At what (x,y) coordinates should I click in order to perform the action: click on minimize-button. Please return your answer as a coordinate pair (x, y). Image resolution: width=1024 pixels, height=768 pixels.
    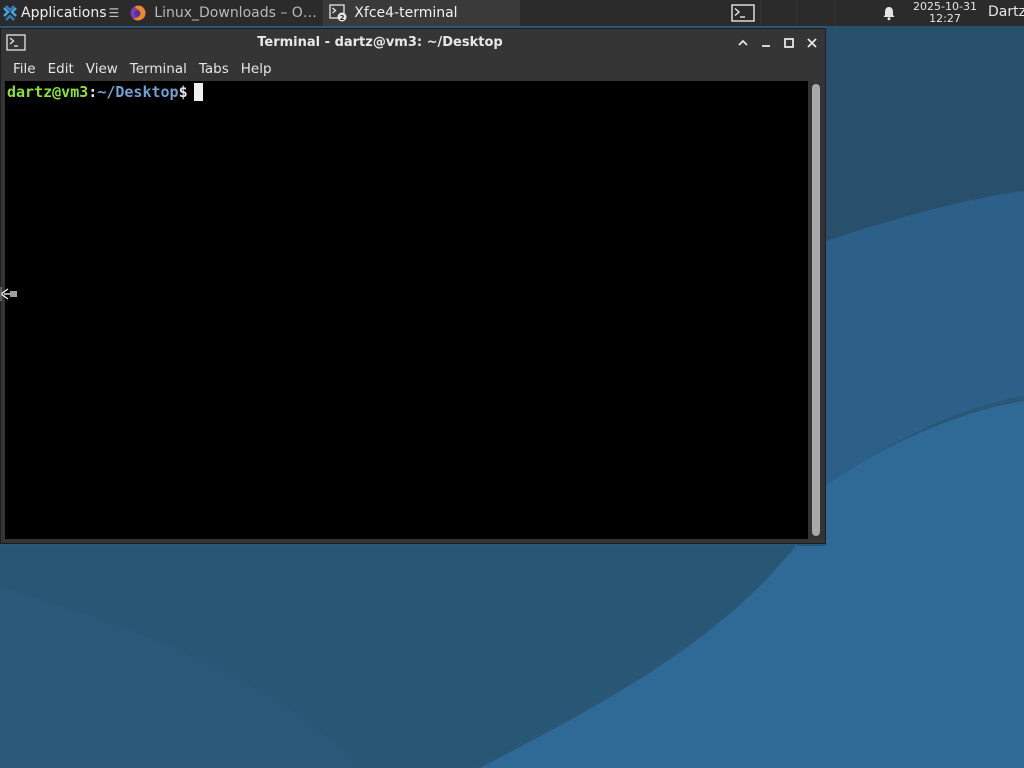
    Looking at the image, I should click on (766, 43).